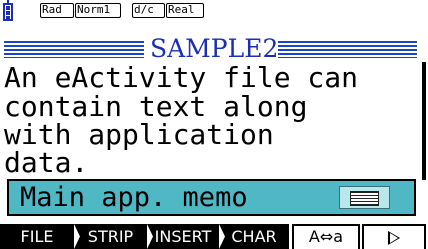  What do you see at coordinates (110, 236) in the screenshot?
I see `strip-key: STRIP` at bounding box center [110, 236].